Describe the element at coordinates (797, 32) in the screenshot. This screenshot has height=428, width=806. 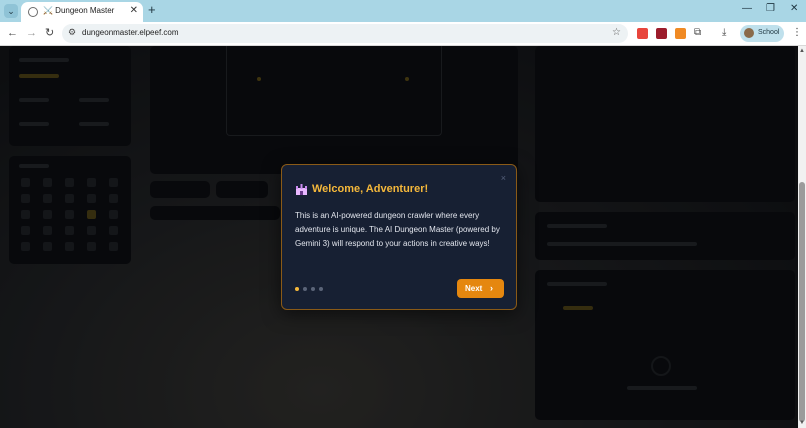
I see `menu-icon: ⋮` at that location.